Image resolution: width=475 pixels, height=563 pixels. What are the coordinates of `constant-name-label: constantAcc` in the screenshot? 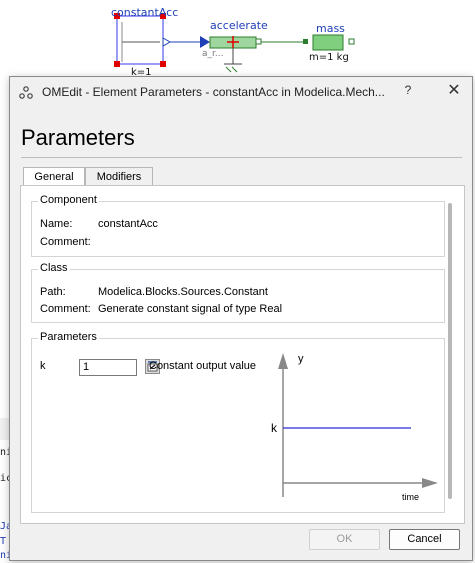 It's located at (145, 12).